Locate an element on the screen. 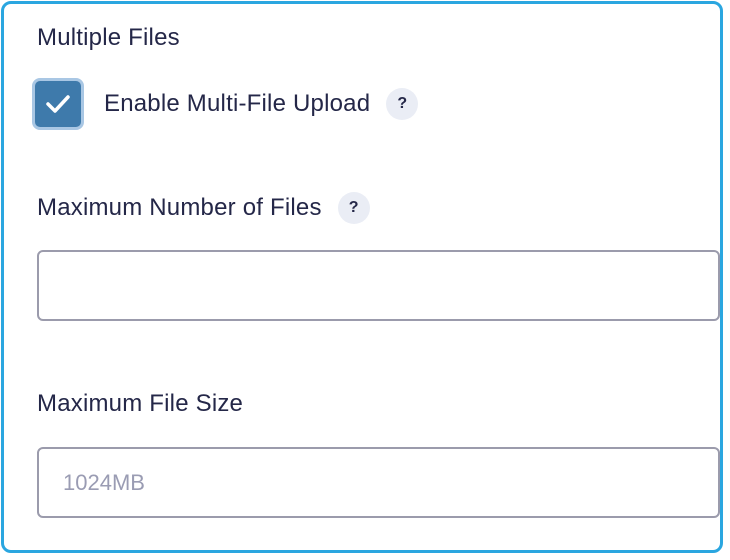  max-files-input is located at coordinates (378, 285).